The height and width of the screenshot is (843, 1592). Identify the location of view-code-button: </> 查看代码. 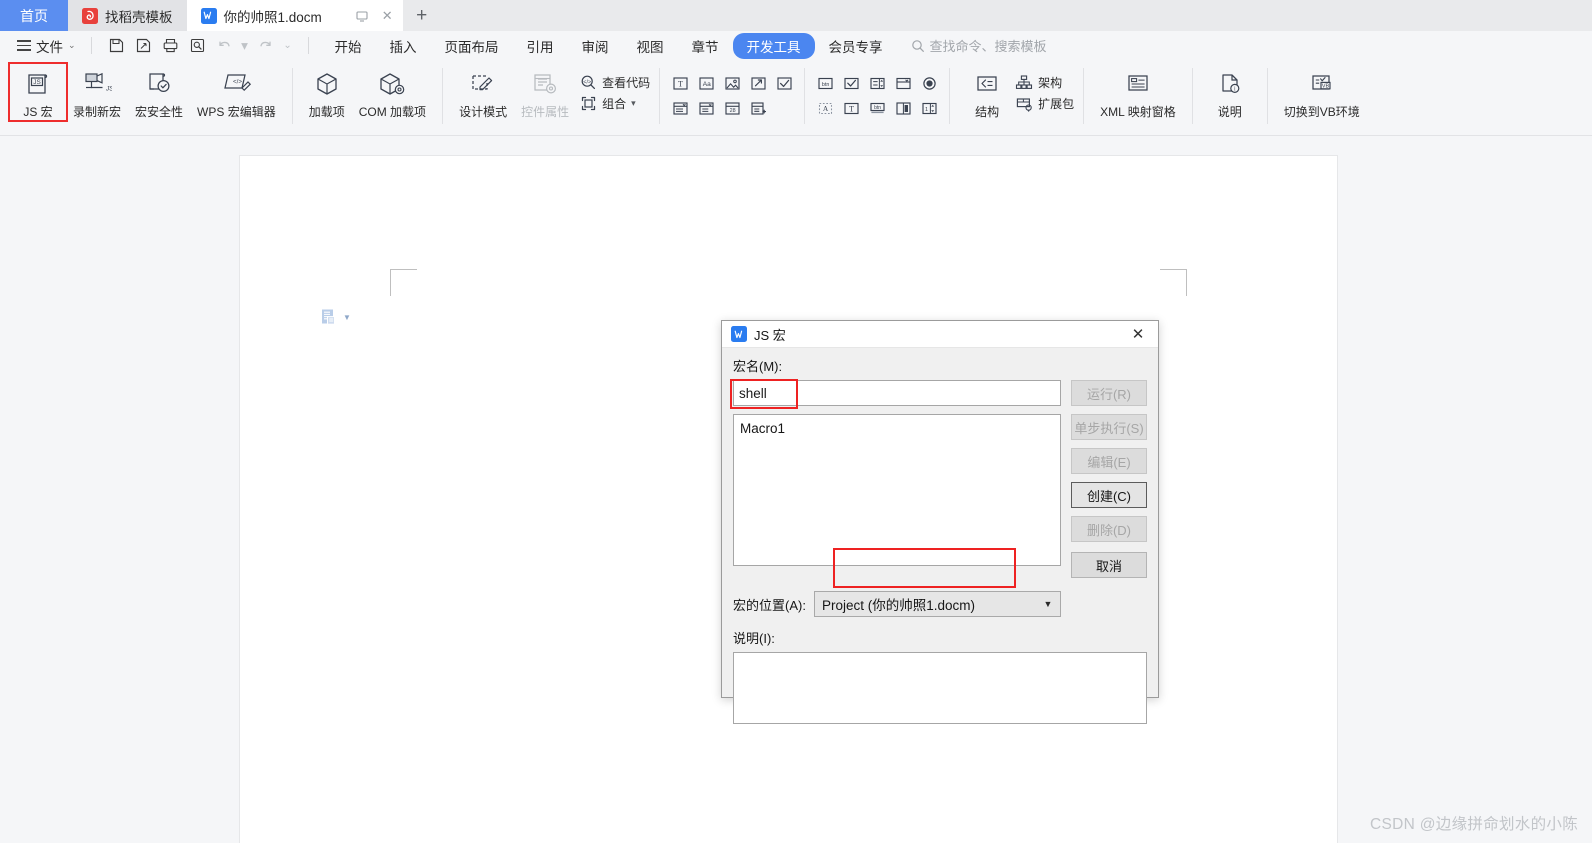
(615, 82).